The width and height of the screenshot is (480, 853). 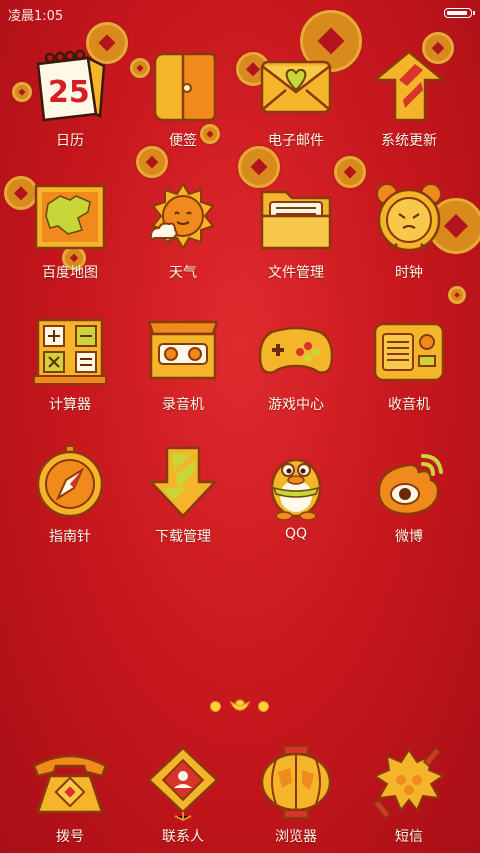 I want to click on weibo-eye-icon, so click(x=409, y=482).